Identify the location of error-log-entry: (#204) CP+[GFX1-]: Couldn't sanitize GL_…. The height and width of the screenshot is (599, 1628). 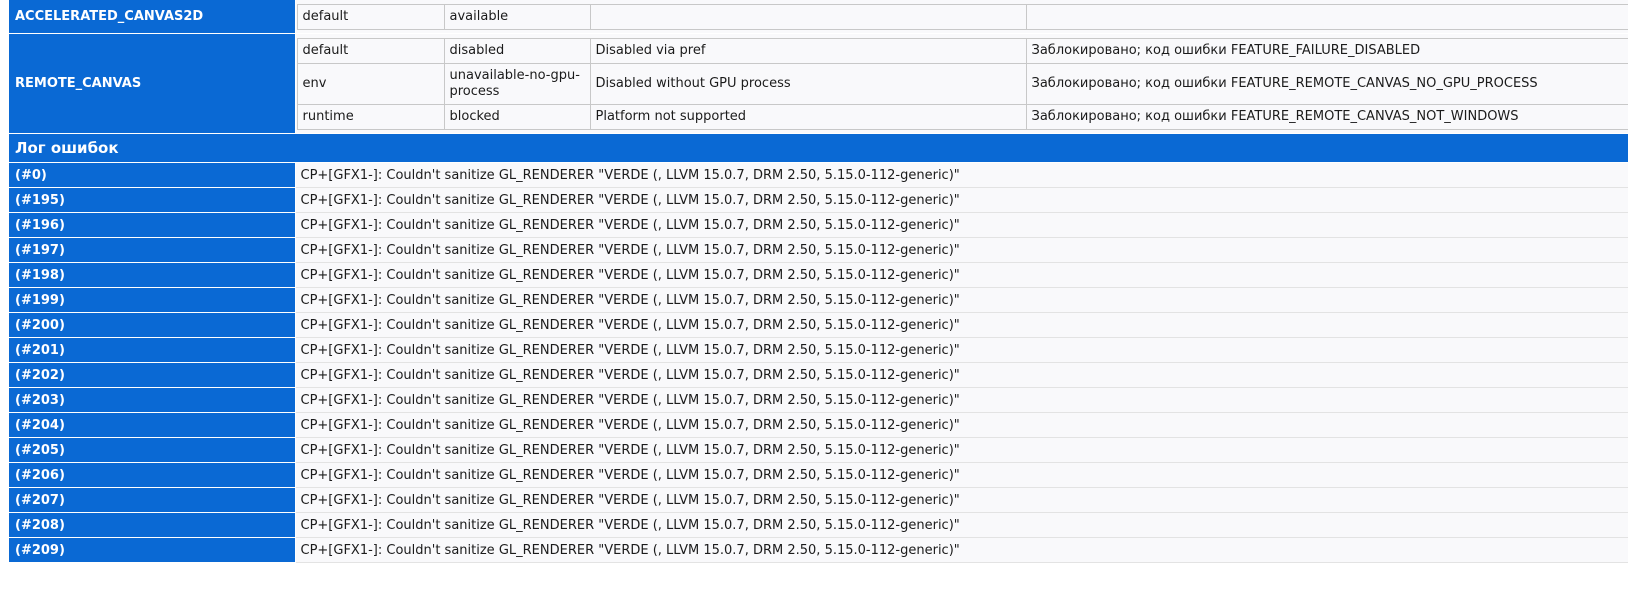
(818, 425).